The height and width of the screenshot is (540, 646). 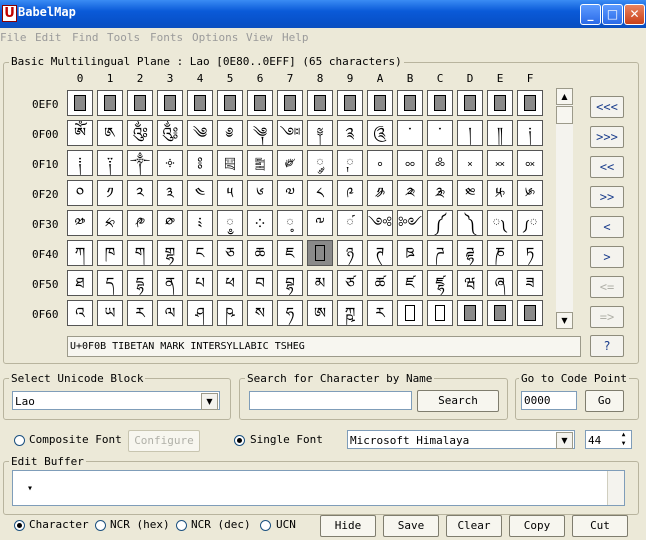 What do you see at coordinates (474, 526) in the screenshot?
I see `clear-button: Clear` at bounding box center [474, 526].